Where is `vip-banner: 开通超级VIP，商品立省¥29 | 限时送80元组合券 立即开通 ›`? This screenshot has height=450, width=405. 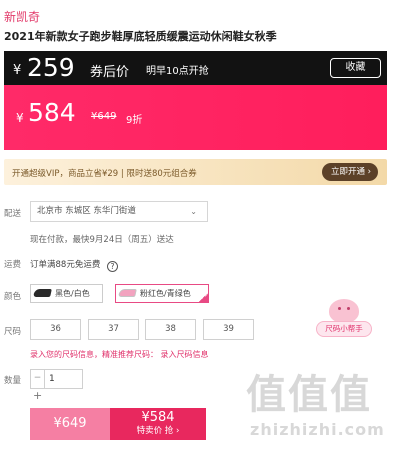
vip-banner: 开通超级VIP，商品立省¥29 | 限时送80元组合券 立即开通 › is located at coordinates (195, 172).